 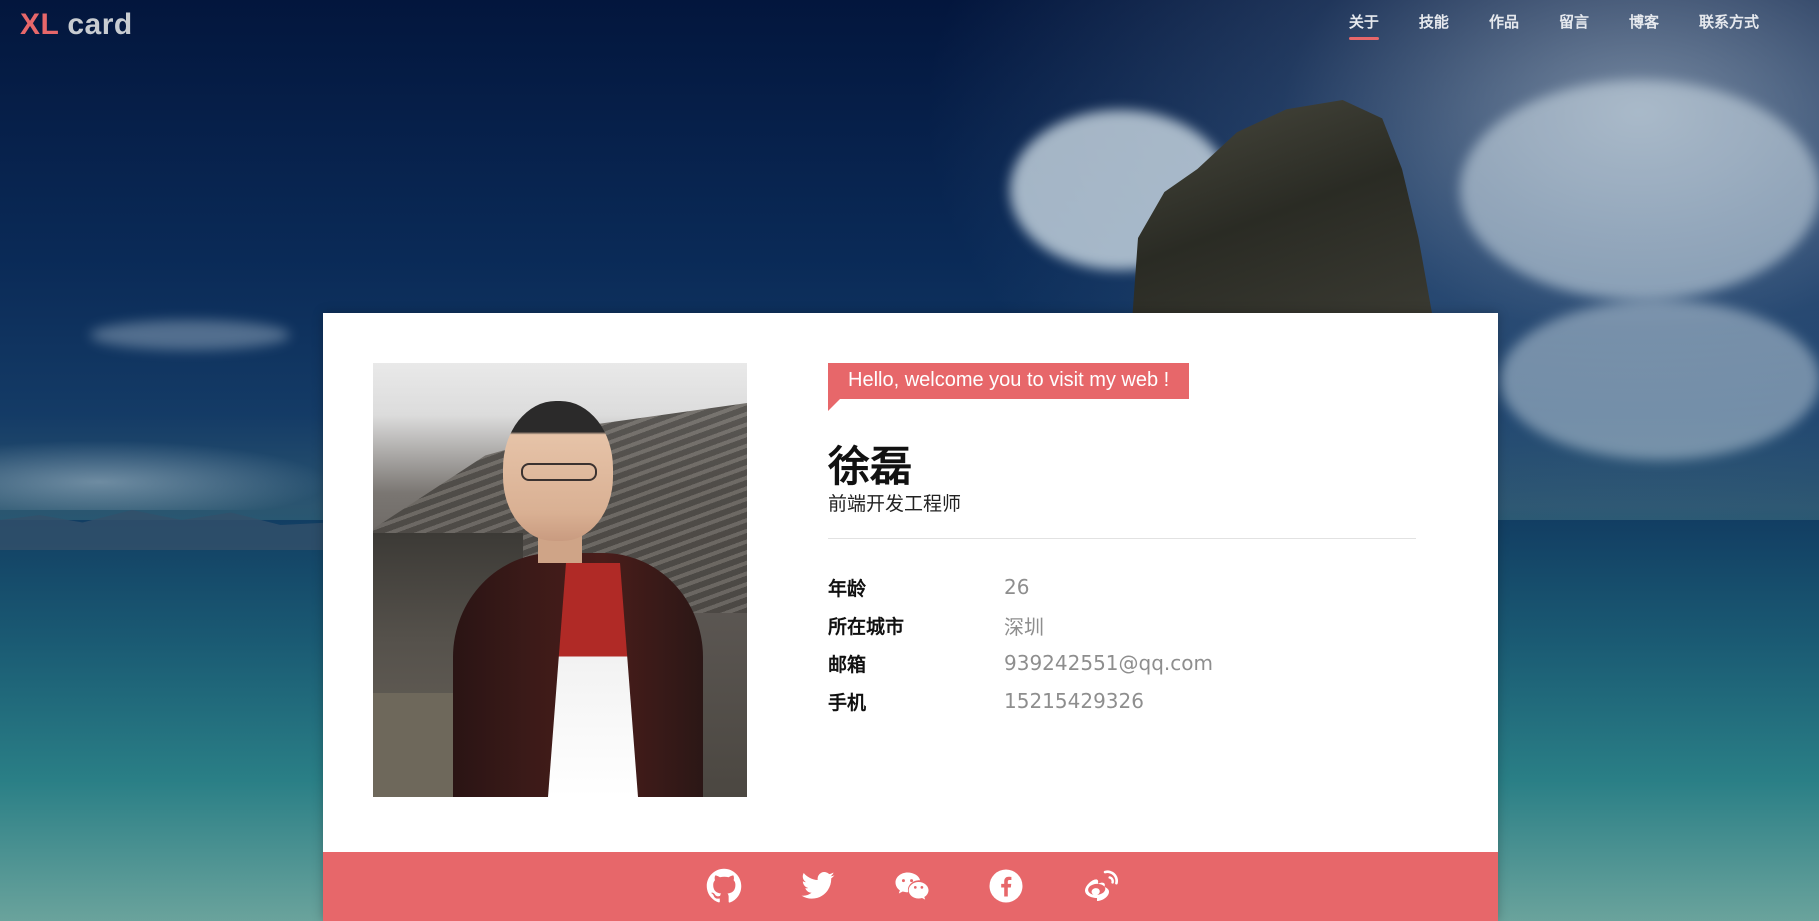 I want to click on site-logo: XL card, so click(x=76, y=25).